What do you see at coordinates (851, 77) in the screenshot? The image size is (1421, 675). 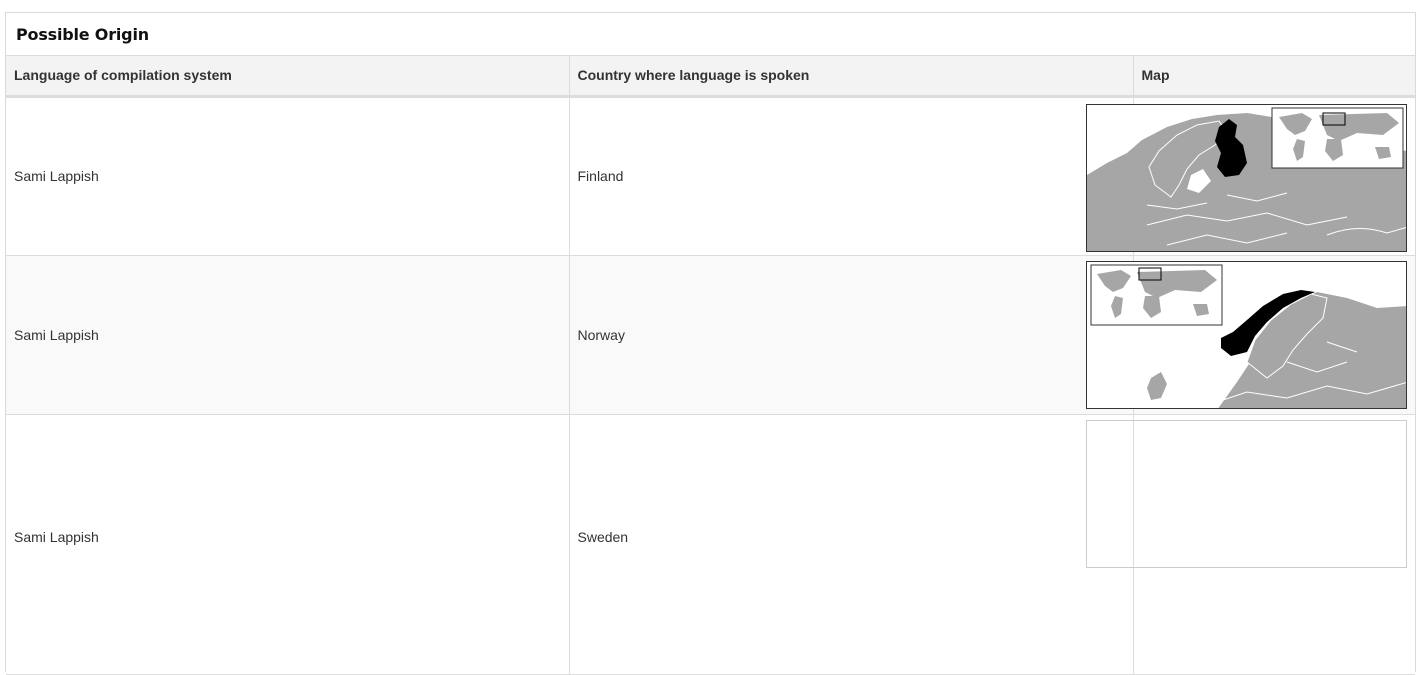 I see `column-header-country: Country where language is spoken` at bounding box center [851, 77].